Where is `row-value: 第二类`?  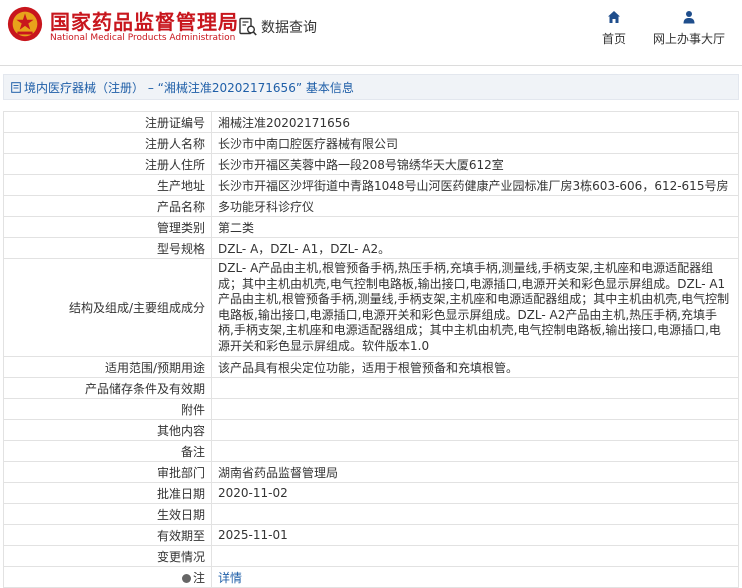
row-value: 第二类 is located at coordinates (475, 227).